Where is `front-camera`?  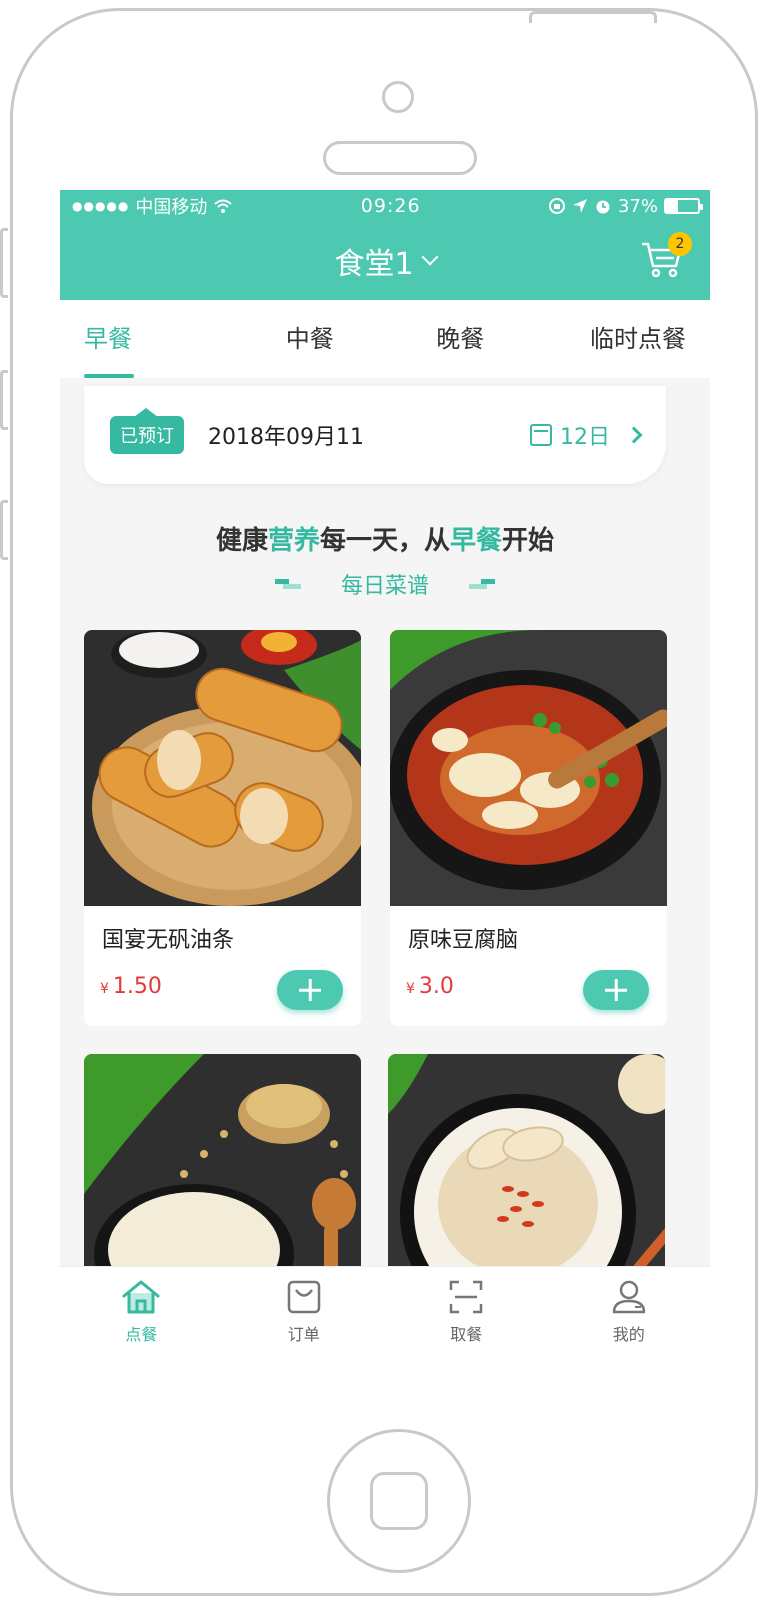 front-camera is located at coordinates (398, 97).